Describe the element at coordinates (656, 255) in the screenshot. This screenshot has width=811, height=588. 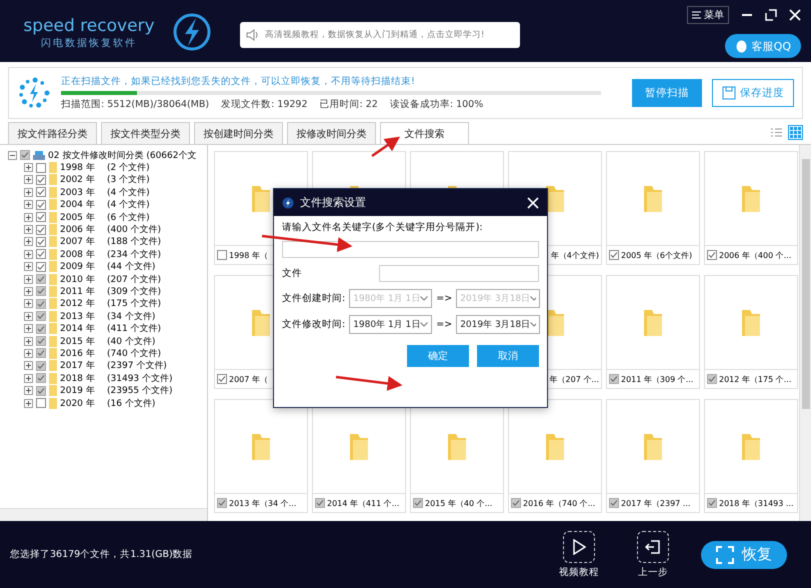
I see `tile-label: 2005 年（6个文件)` at that location.